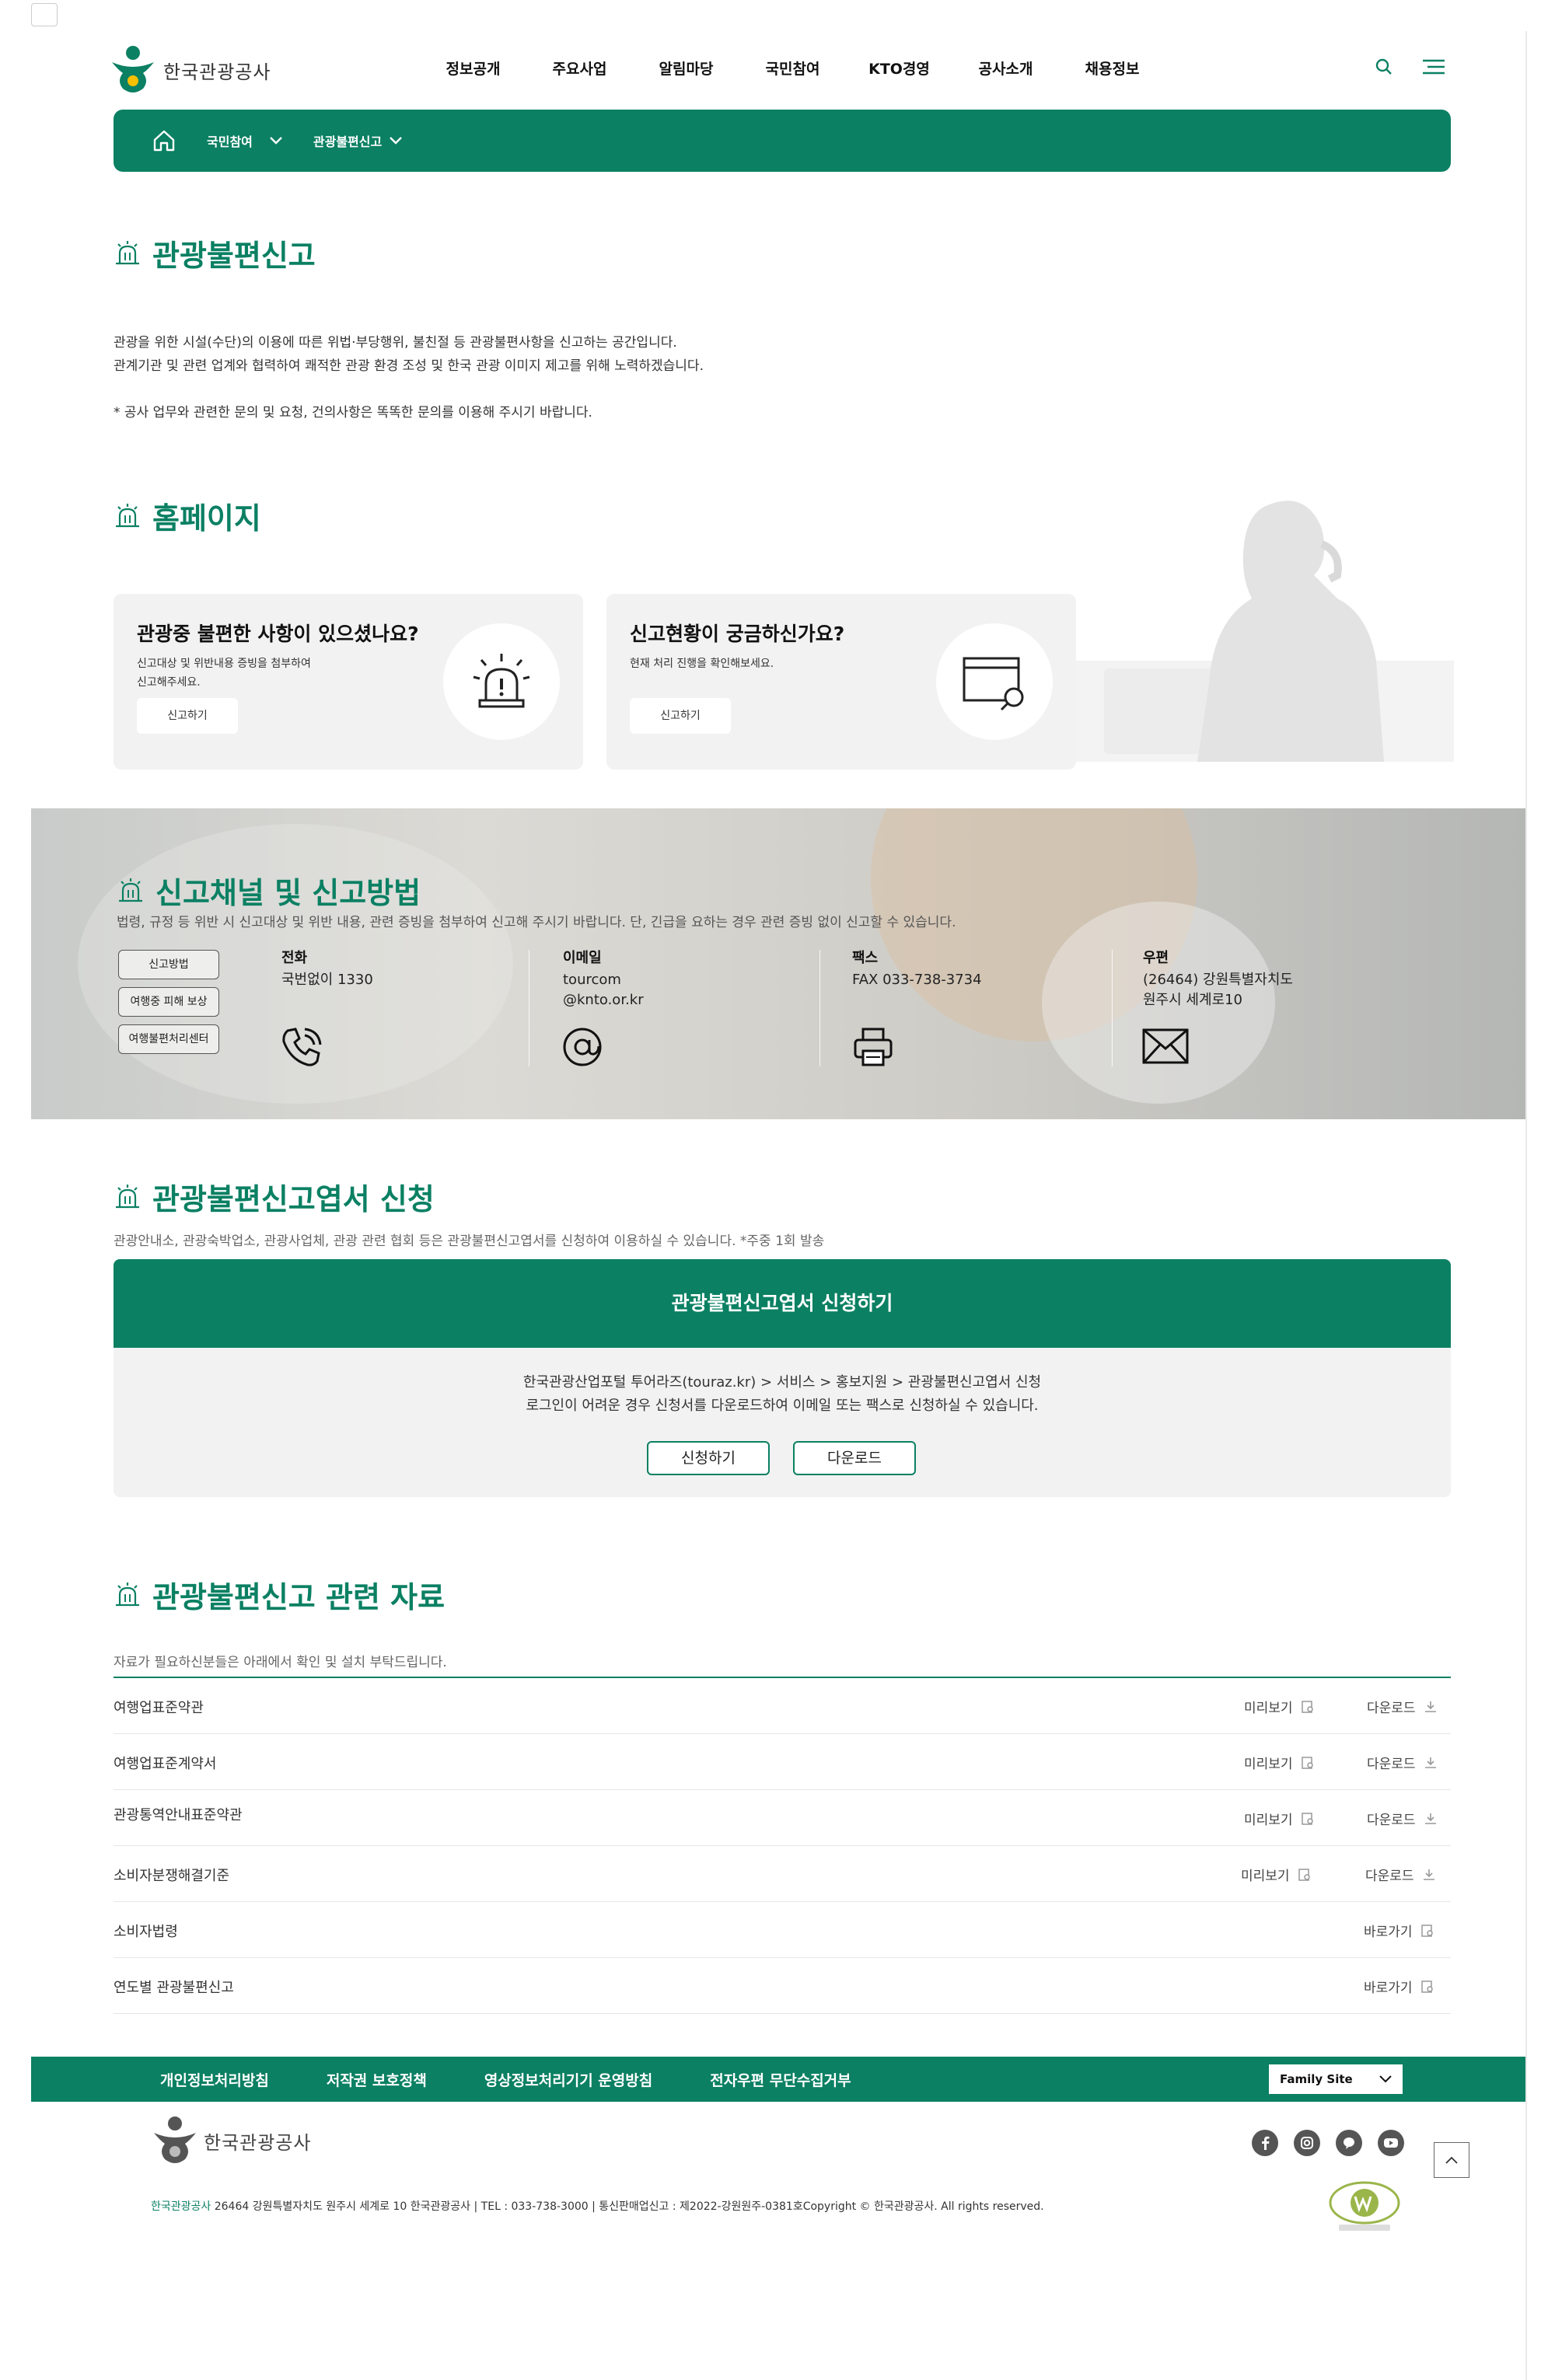 The image size is (1555, 2380). Describe the element at coordinates (234, 256) in the screenshot. I see `page-title-text: 관광불편신고` at that location.